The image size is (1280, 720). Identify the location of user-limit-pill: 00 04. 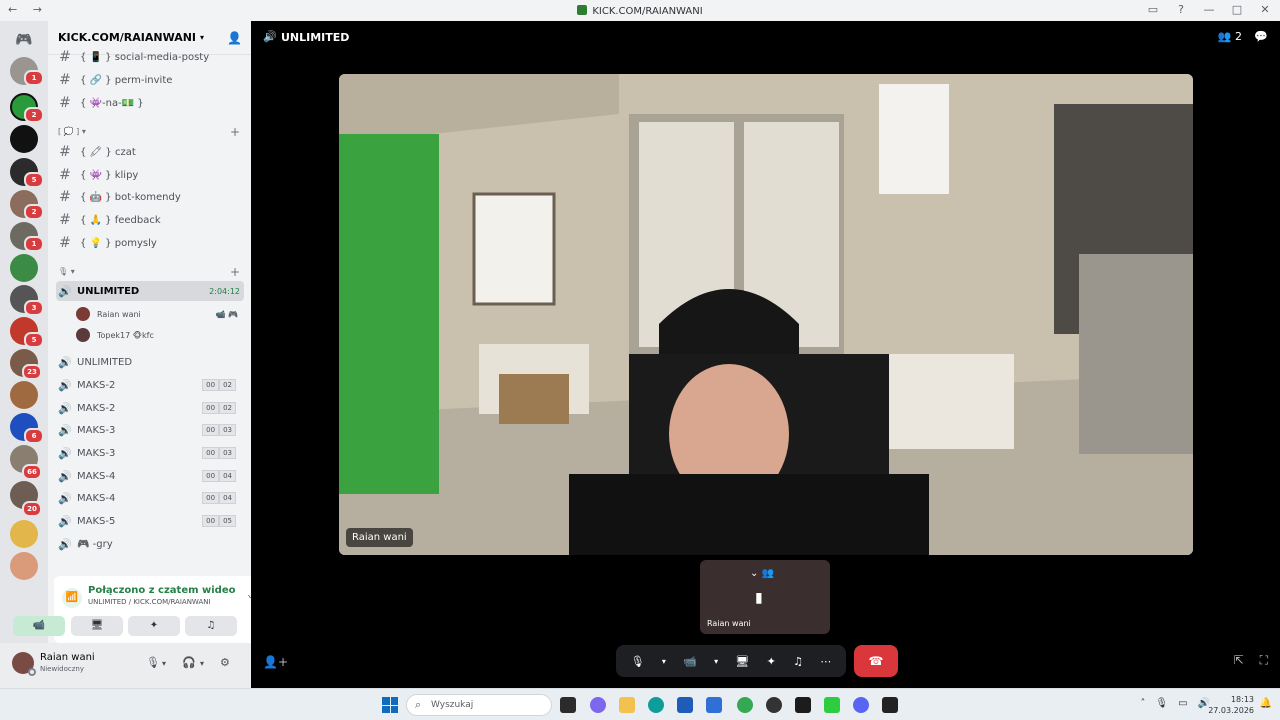
(219, 476).